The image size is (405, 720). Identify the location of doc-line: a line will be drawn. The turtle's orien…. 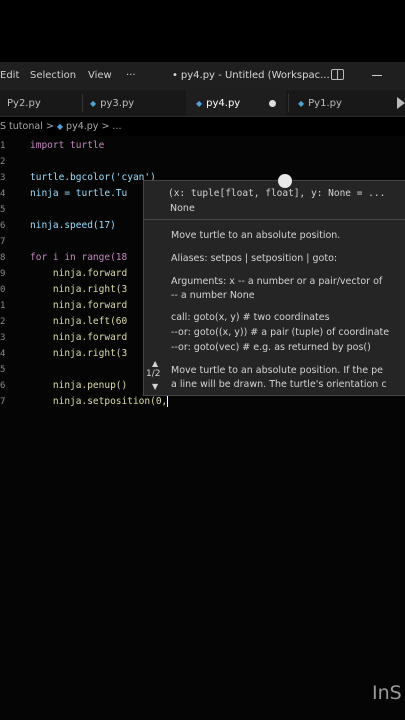
(279, 384).